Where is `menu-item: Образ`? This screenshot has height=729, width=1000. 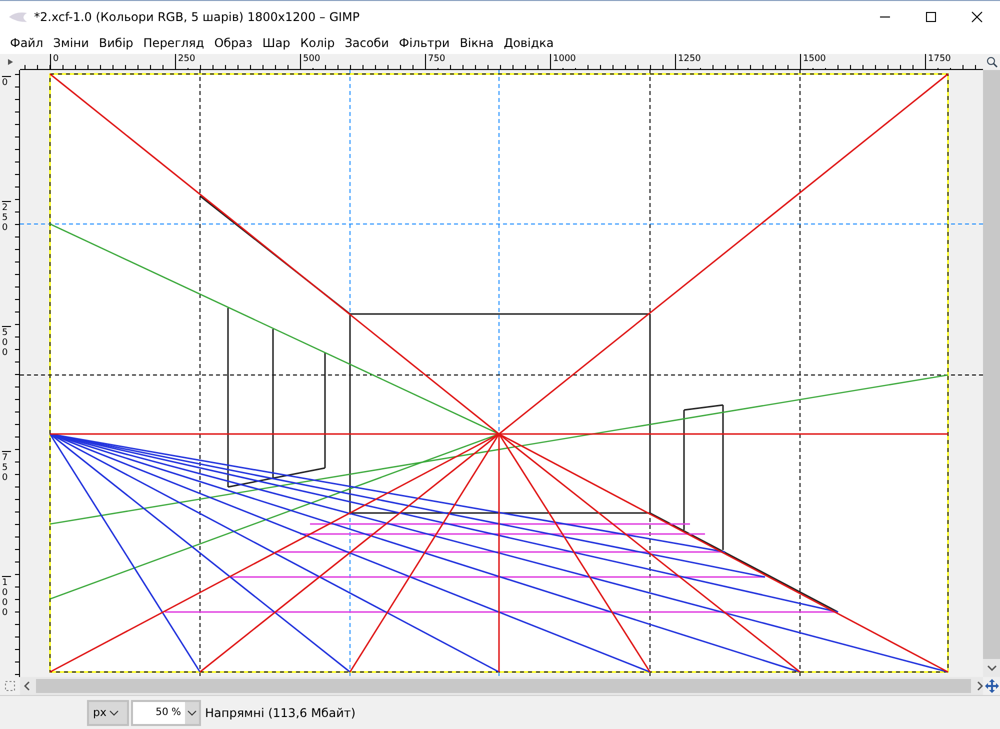
menu-item: Образ is located at coordinates (234, 43).